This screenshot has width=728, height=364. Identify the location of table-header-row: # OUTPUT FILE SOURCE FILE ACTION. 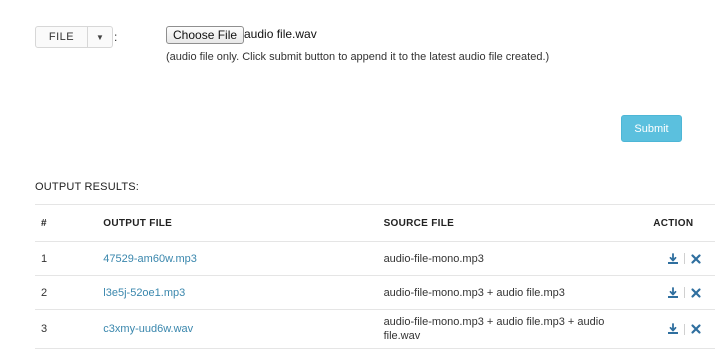
(375, 223).